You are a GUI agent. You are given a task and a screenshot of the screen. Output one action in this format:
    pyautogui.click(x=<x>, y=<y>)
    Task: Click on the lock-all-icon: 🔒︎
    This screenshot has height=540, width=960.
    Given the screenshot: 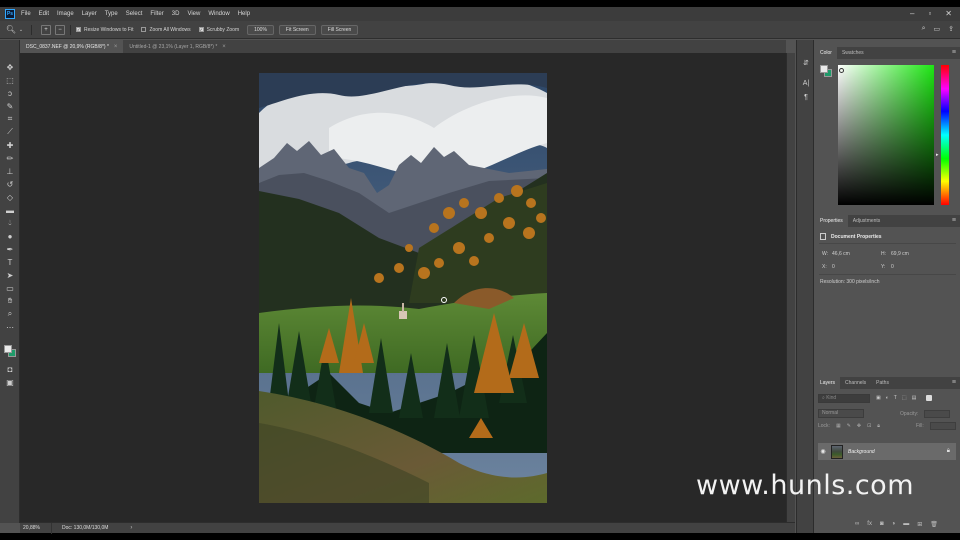 What is the action you would take?
    pyautogui.click(x=878, y=426)
    